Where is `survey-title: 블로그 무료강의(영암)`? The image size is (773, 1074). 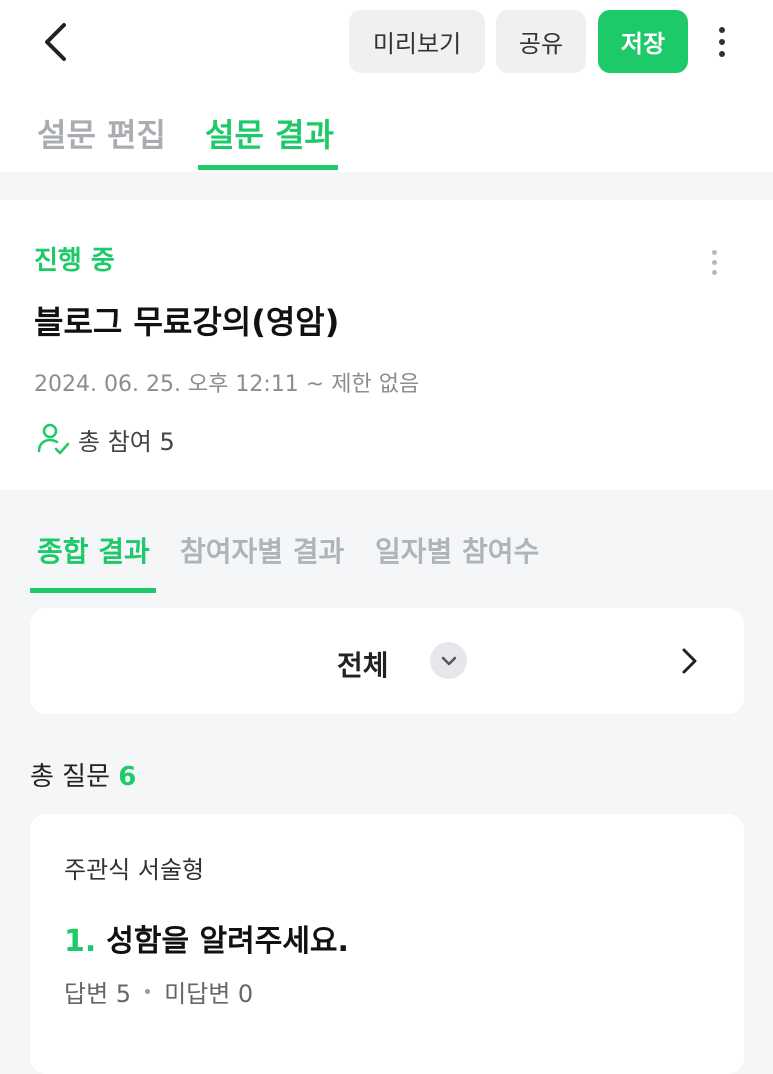 survey-title: 블로그 무료강의(영암) is located at coordinates (187, 322).